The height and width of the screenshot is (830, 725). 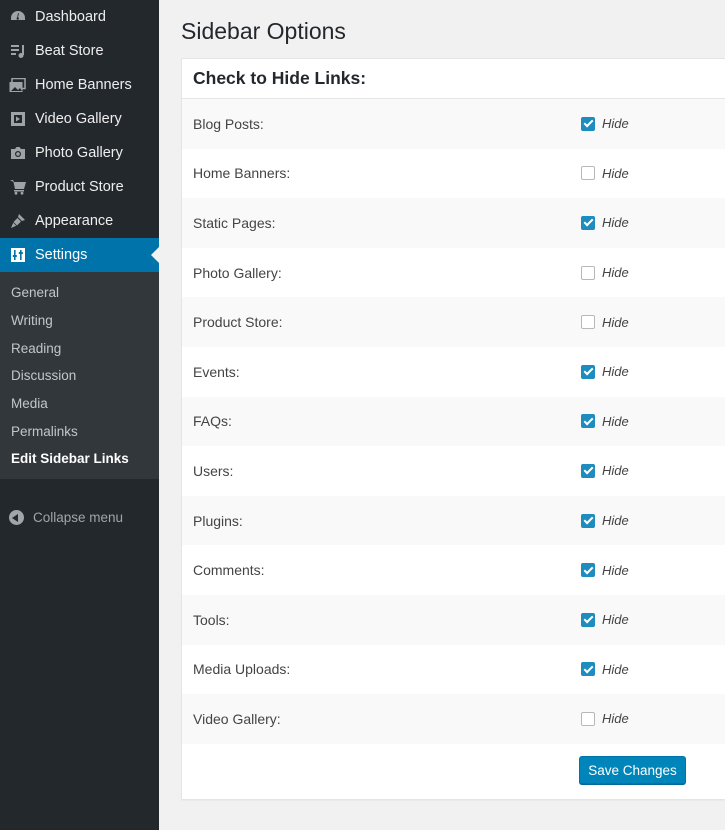 What do you see at coordinates (228, 123) in the screenshot?
I see `option-label: Blog Posts:` at bounding box center [228, 123].